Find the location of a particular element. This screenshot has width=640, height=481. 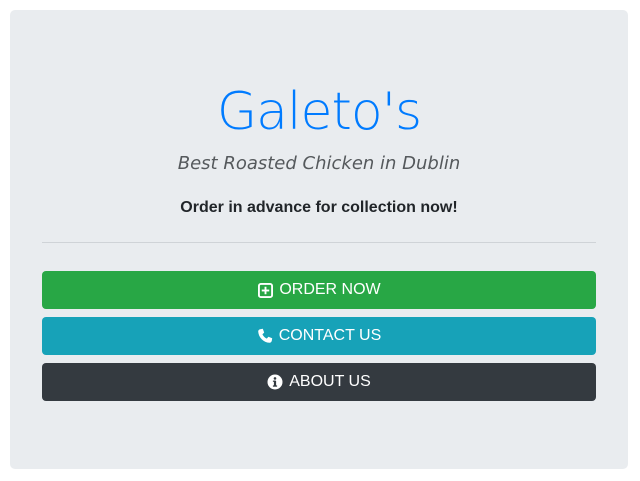

lead-text: Order in advance for collection now! is located at coordinates (319, 207).